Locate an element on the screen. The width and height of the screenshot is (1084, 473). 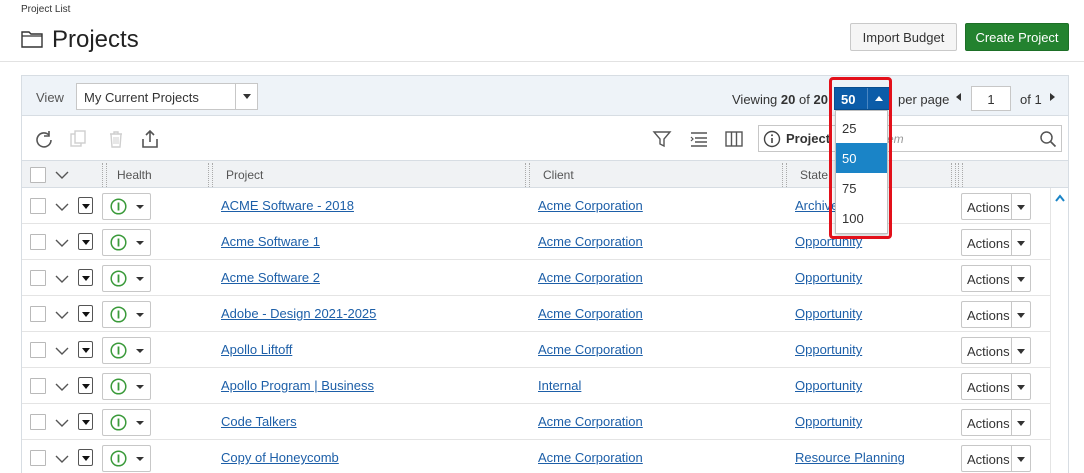
client-link: Internal is located at coordinates (559, 385).